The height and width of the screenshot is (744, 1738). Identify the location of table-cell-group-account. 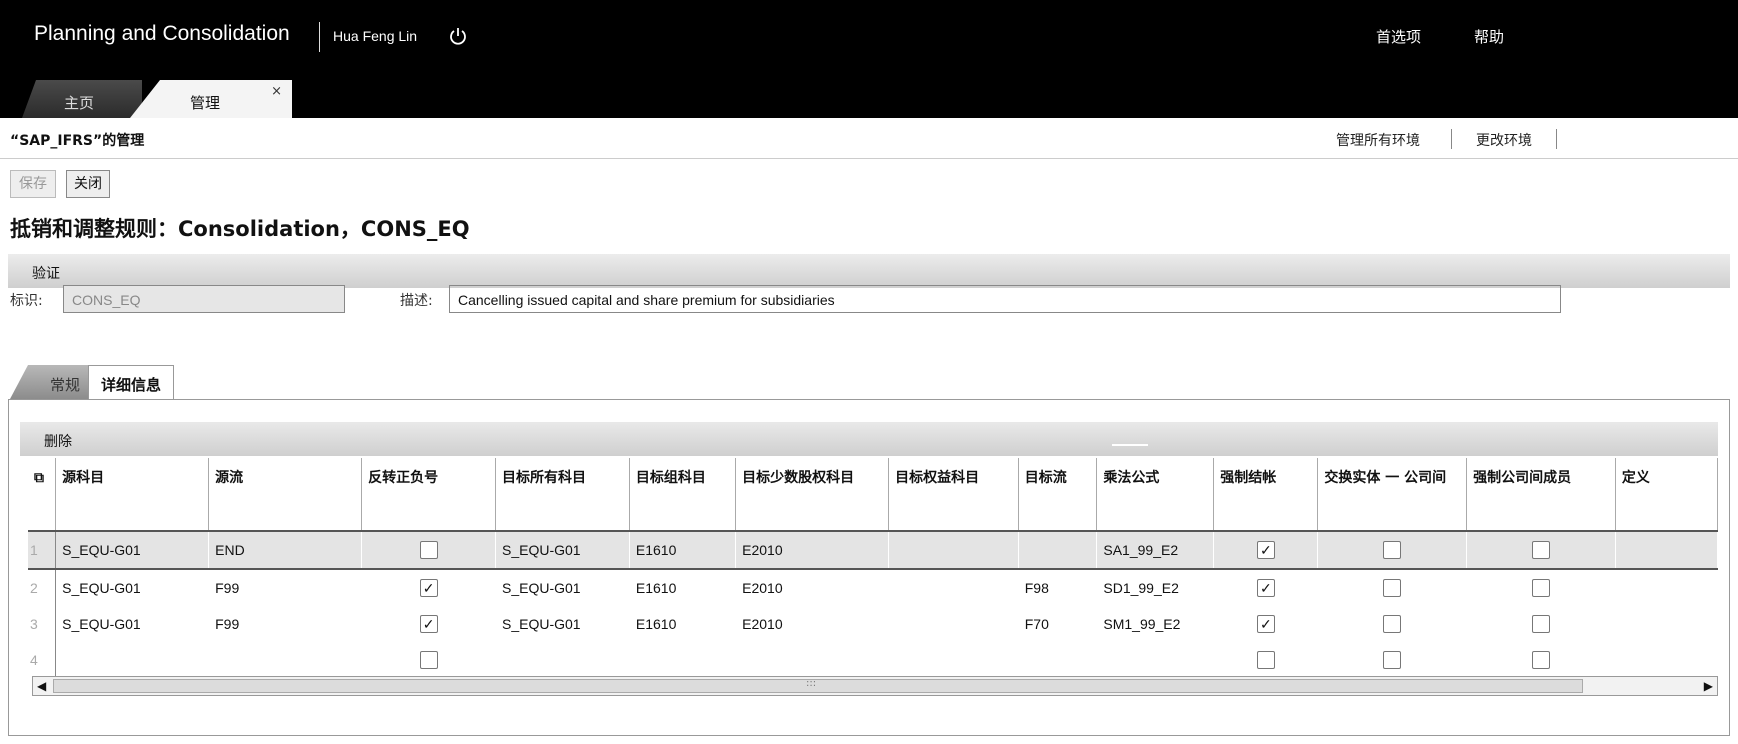
(683, 660).